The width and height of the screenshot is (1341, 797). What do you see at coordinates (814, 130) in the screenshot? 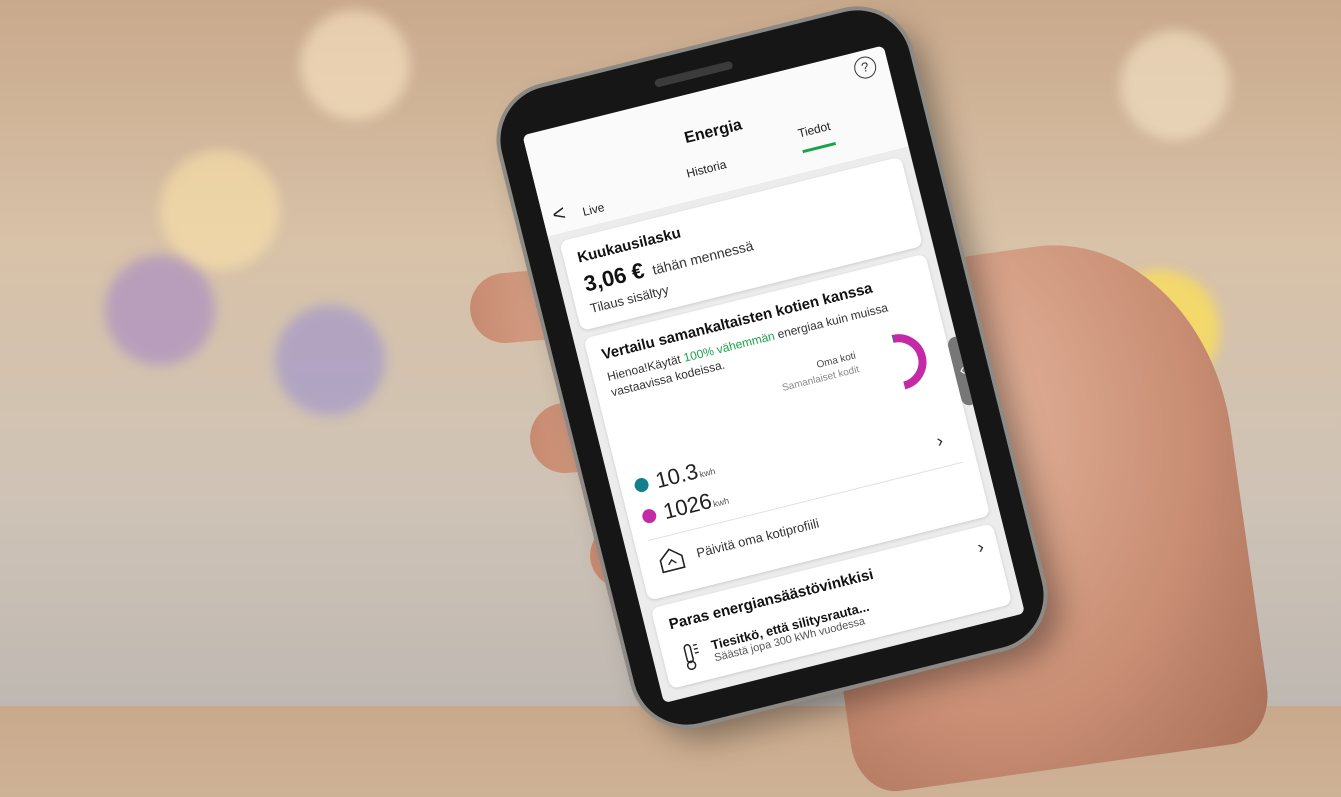
I see `tab-tiedot: Tiedot` at bounding box center [814, 130].